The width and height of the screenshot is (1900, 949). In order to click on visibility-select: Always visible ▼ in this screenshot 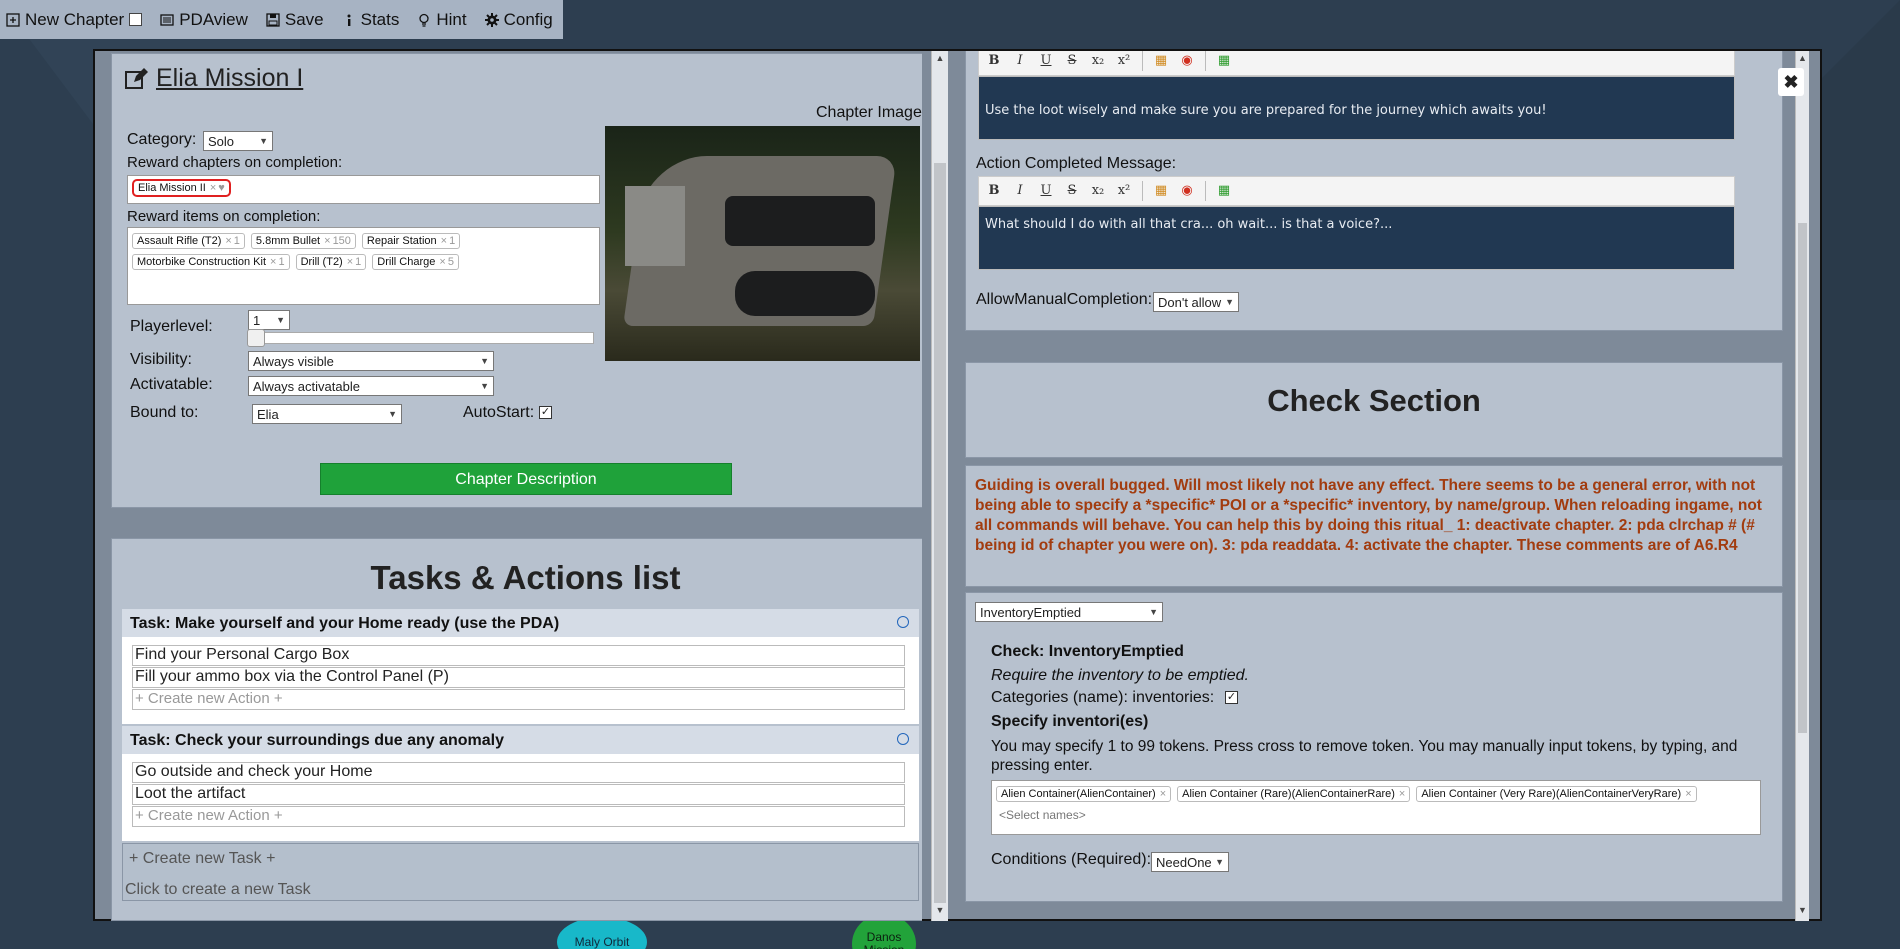, I will do `click(371, 361)`.